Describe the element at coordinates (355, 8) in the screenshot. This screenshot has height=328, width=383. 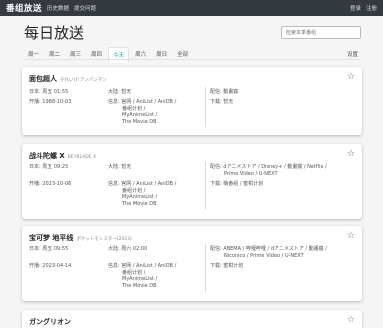
I see `login-link: 登录` at that location.